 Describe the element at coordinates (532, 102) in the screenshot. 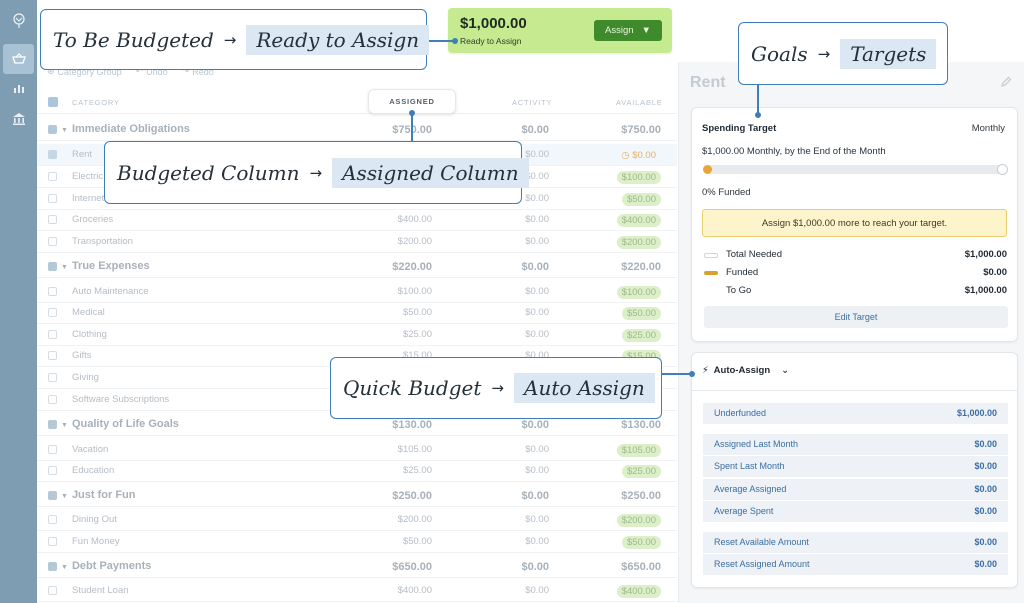

I see `activity-column-header: ACTIVITY` at that location.